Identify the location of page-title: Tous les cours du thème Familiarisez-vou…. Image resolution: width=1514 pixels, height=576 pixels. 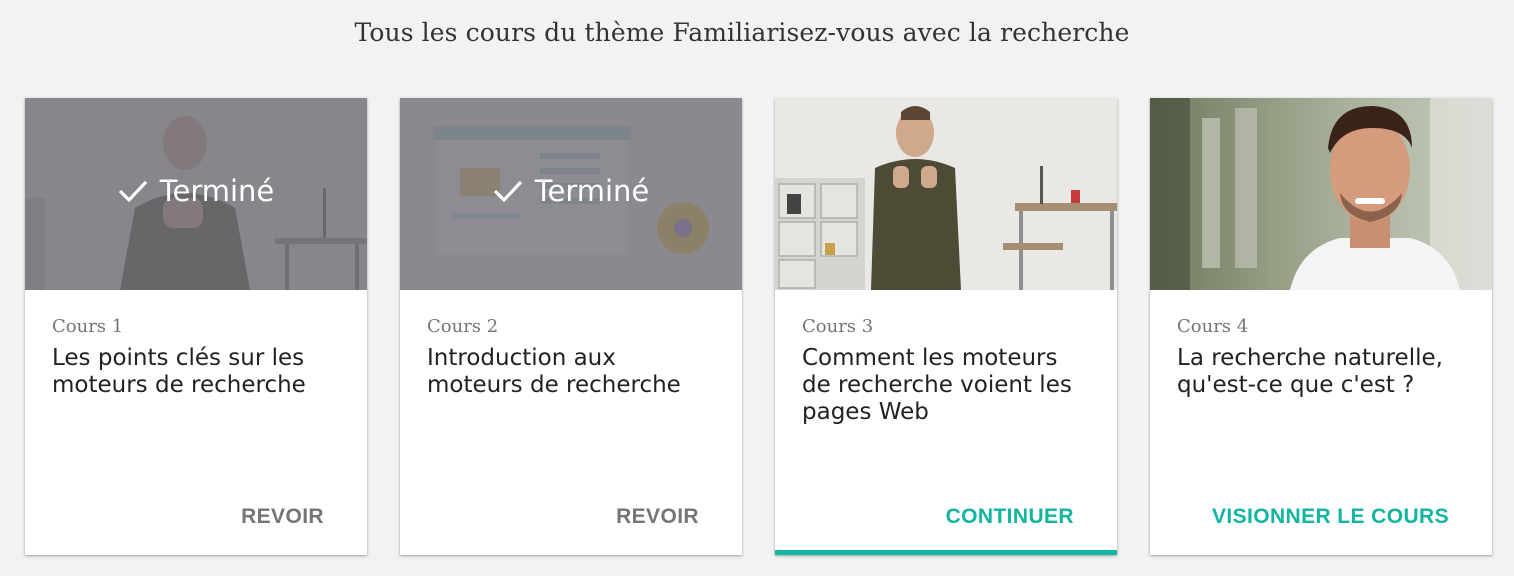
(742, 32).